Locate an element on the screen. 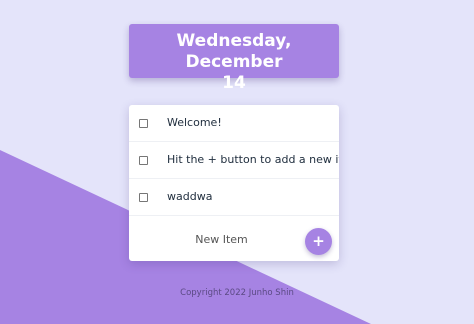 The width and height of the screenshot is (474, 324). todo-item-label: Welcome! is located at coordinates (194, 122).